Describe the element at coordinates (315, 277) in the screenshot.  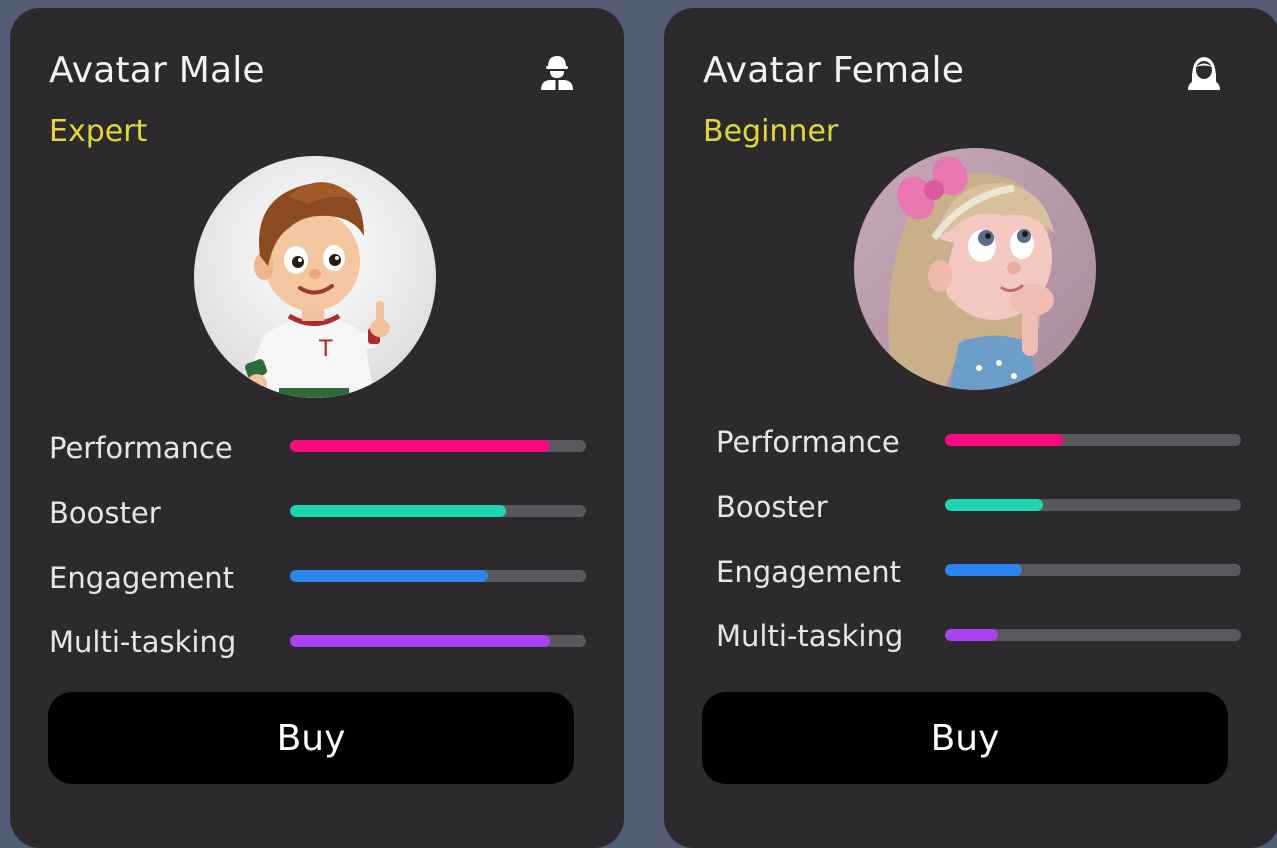
I see `boy-avatar-image: T` at that location.